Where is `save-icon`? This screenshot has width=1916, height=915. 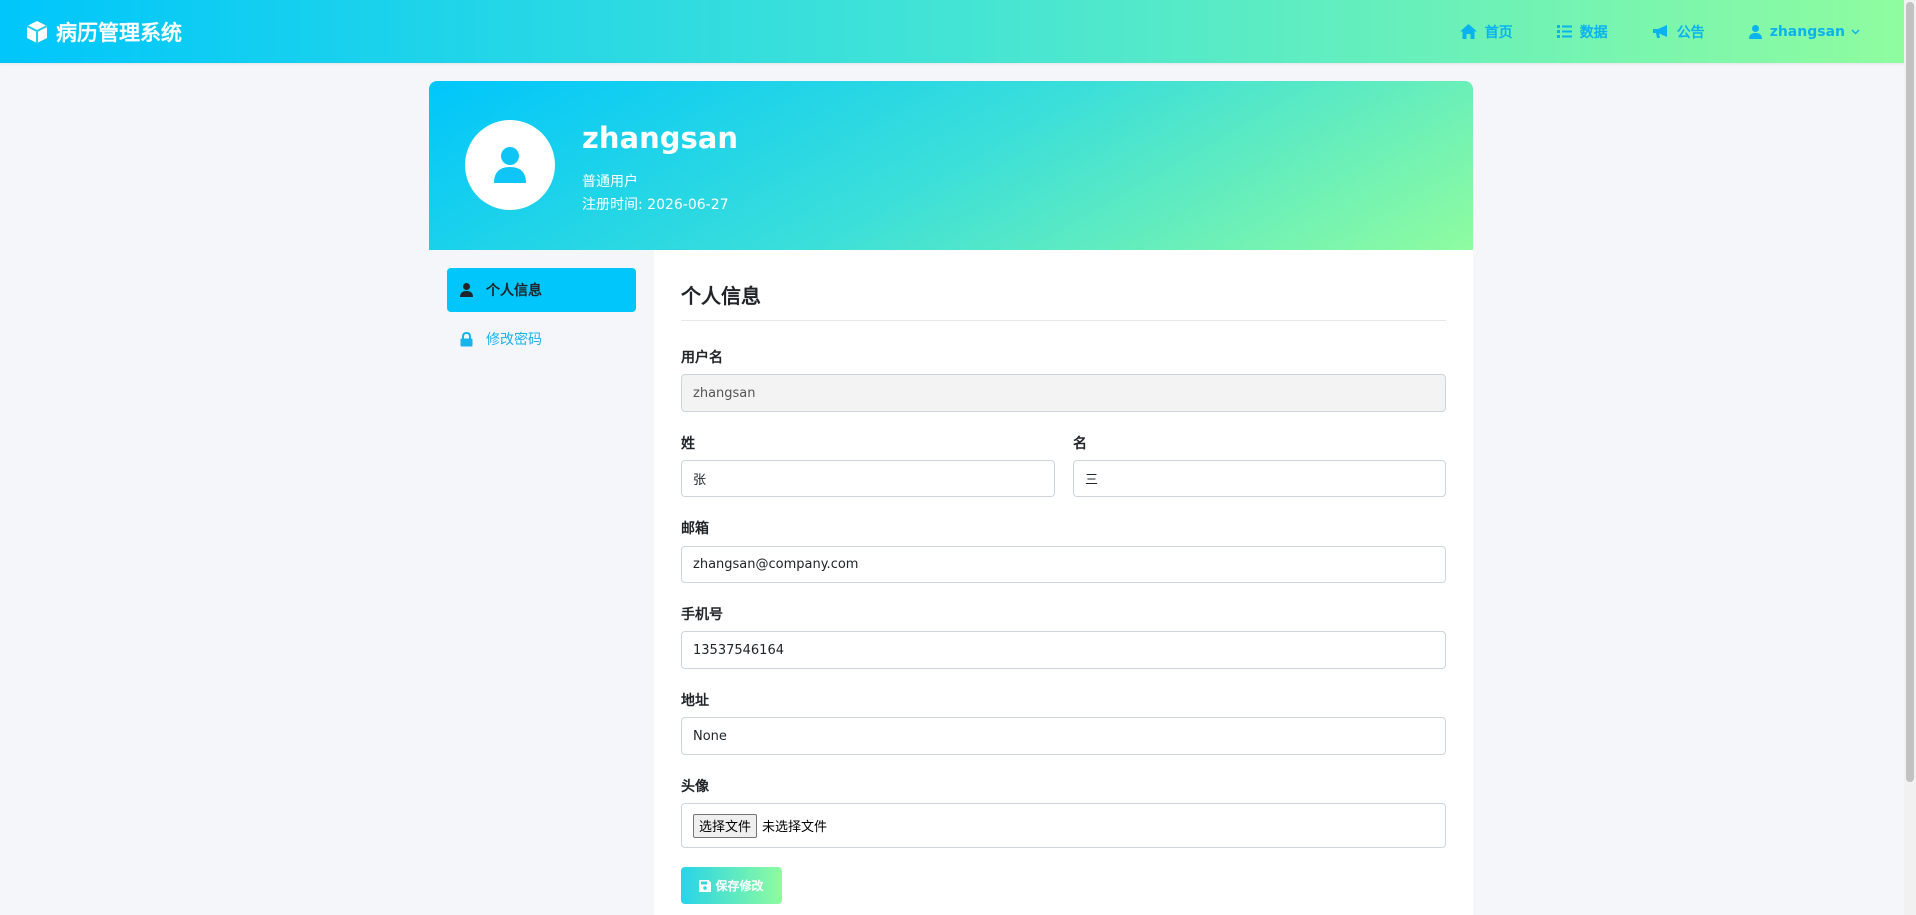 save-icon is located at coordinates (705, 885).